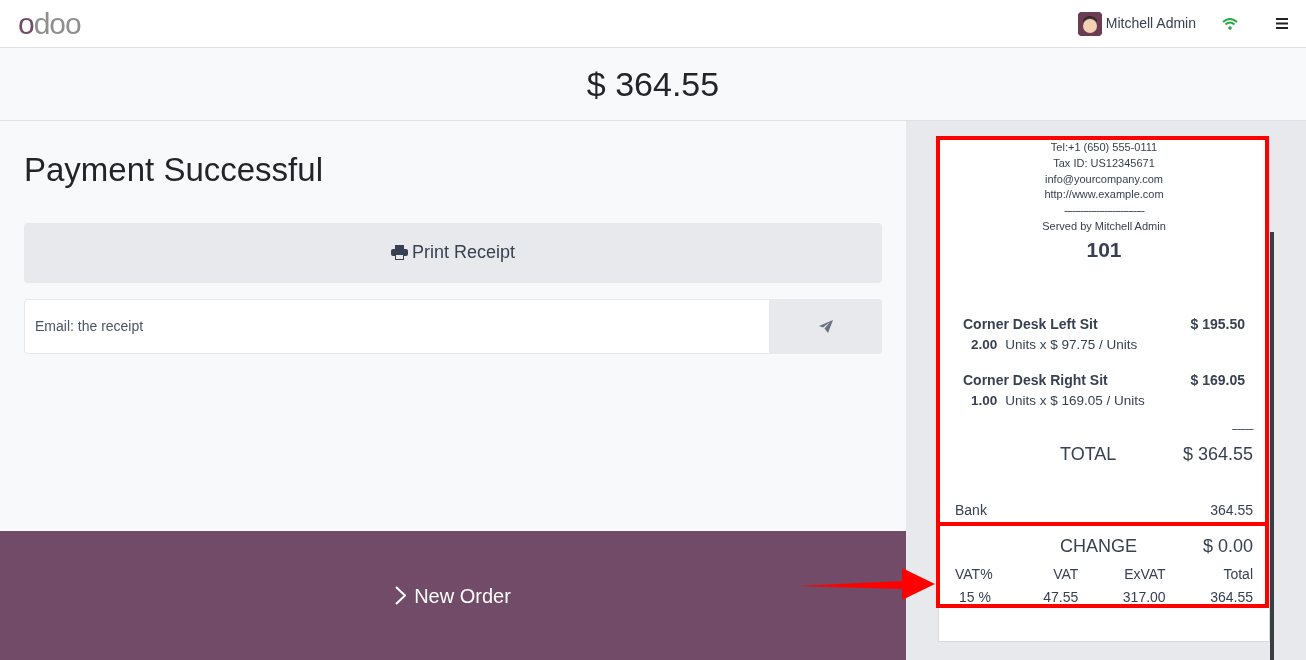 The height and width of the screenshot is (660, 1306). Describe the element at coordinates (1237, 575) in the screenshot. I see `column-header: Total` at that location.